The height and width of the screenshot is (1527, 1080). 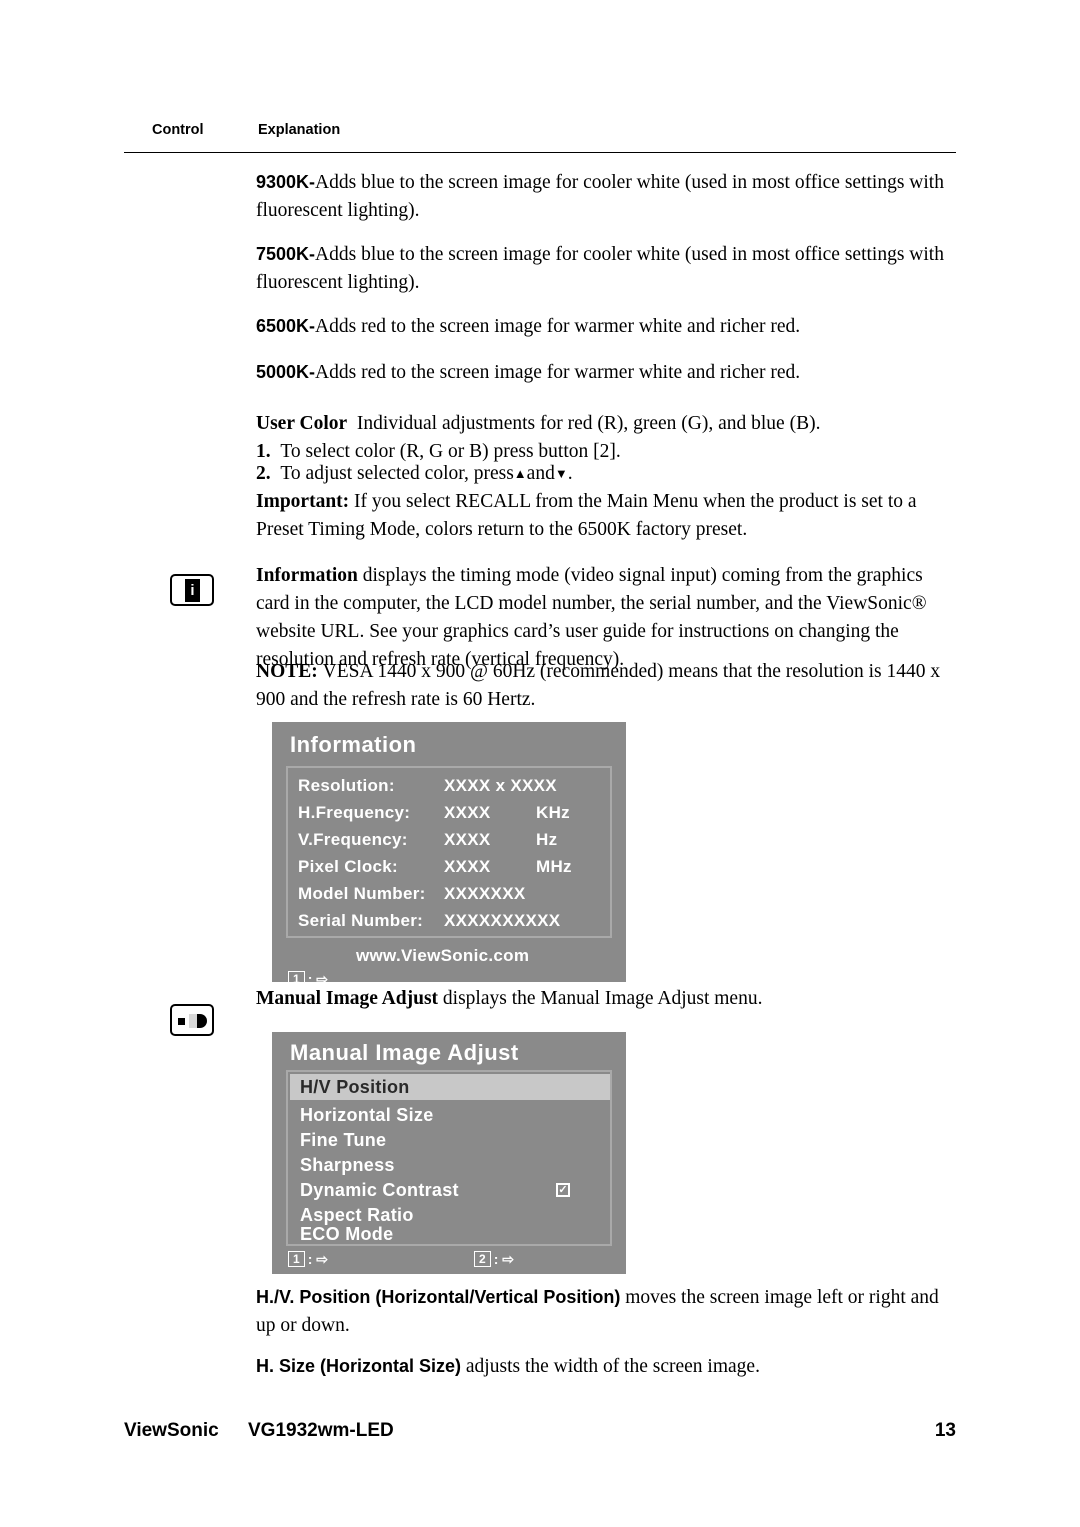 I want to click on osd-row-label: Resolution:, so click(x=346, y=785).